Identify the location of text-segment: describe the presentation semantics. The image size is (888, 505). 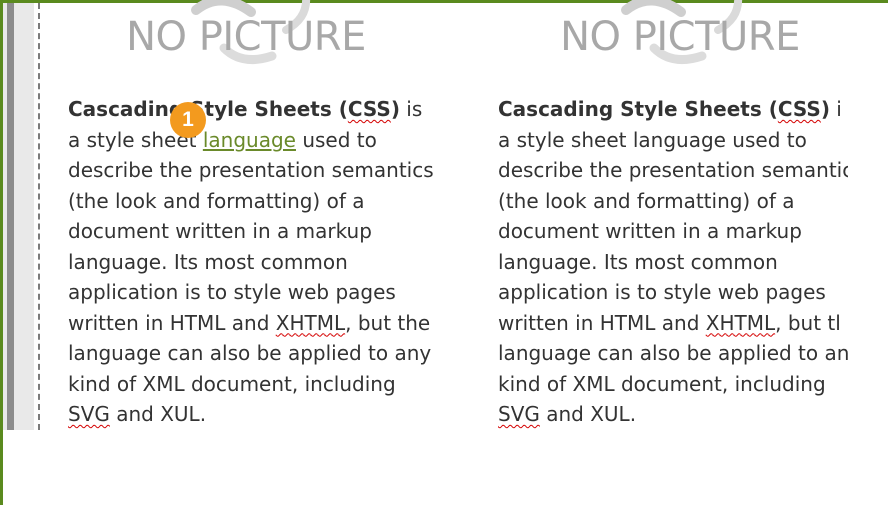
(251, 170).